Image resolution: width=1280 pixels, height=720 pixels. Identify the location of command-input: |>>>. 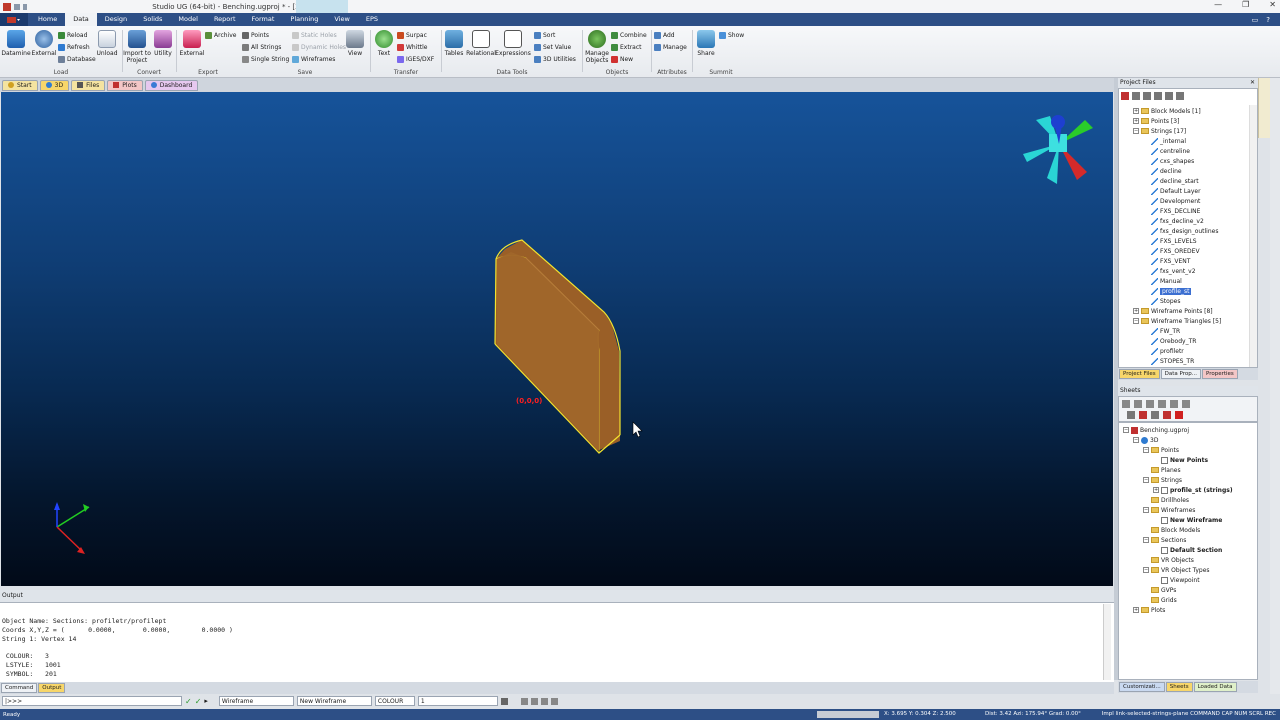
(92, 701).